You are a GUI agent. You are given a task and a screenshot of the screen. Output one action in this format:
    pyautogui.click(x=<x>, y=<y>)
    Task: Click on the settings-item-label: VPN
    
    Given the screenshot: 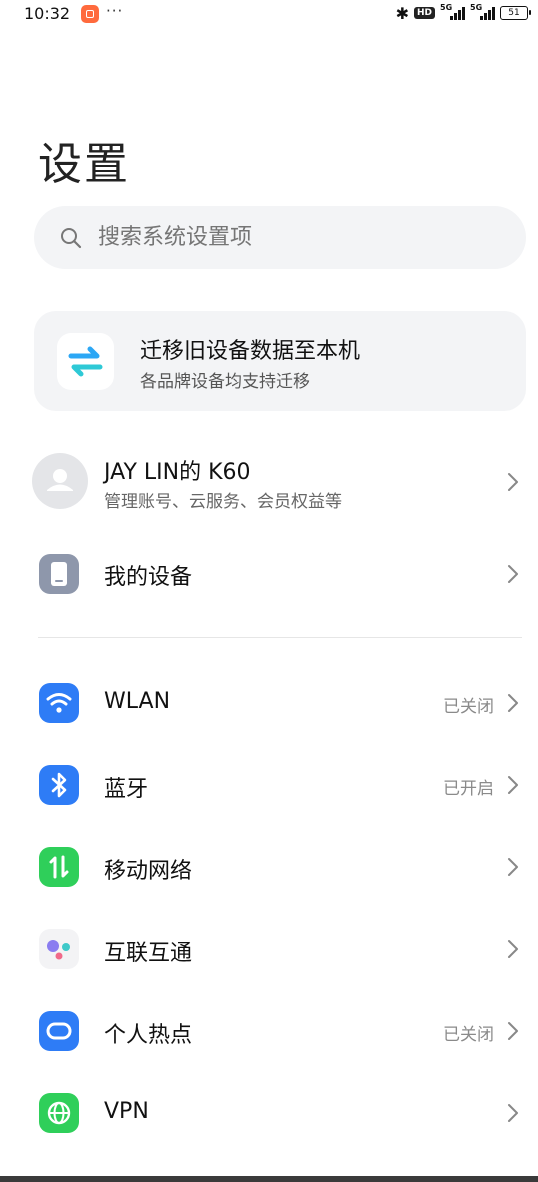 What is the action you would take?
    pyautogui.click(x=126, y=1111)
    